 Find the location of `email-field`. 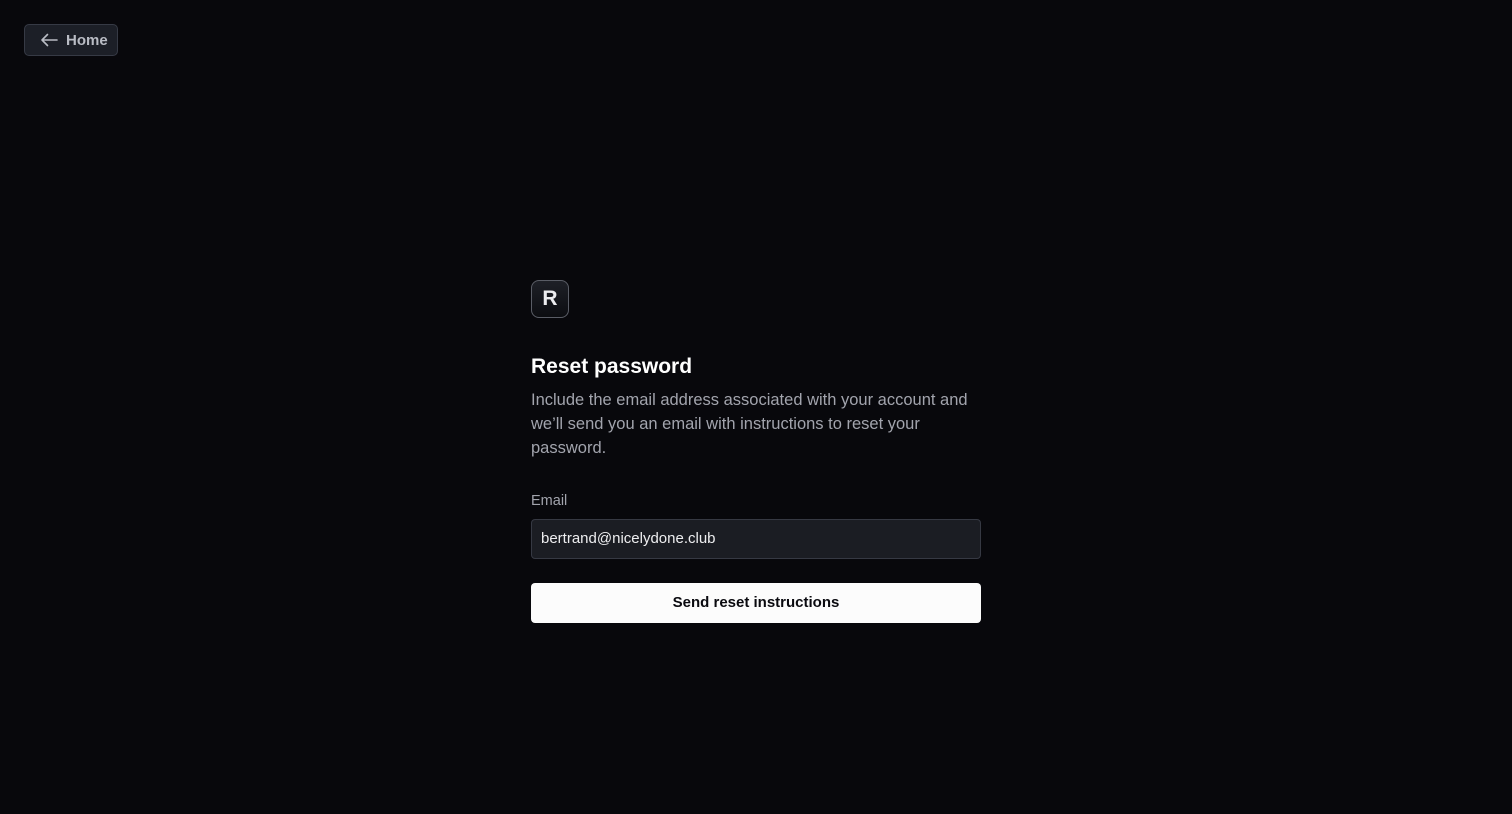

email-field is located at coordinates (756, 538).